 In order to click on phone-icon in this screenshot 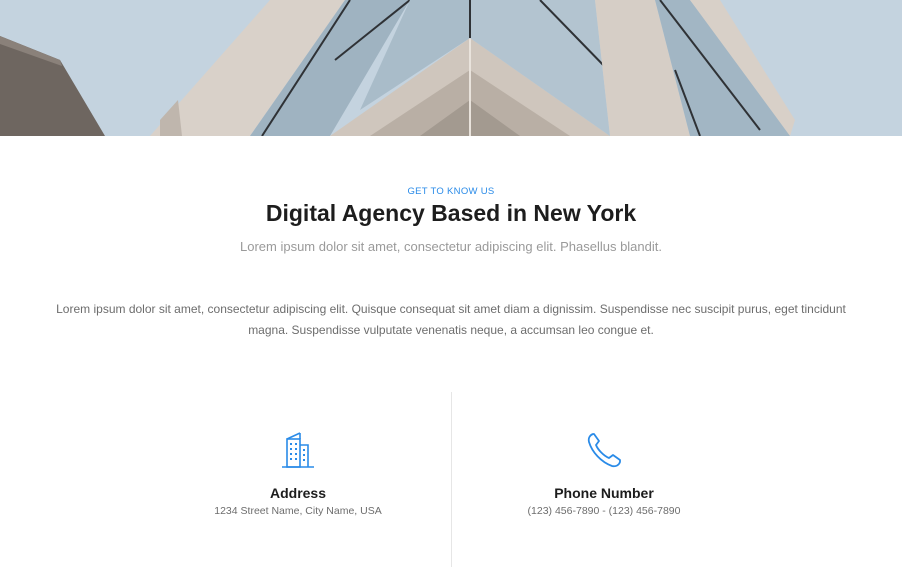, I will do `click(604, 450)`.